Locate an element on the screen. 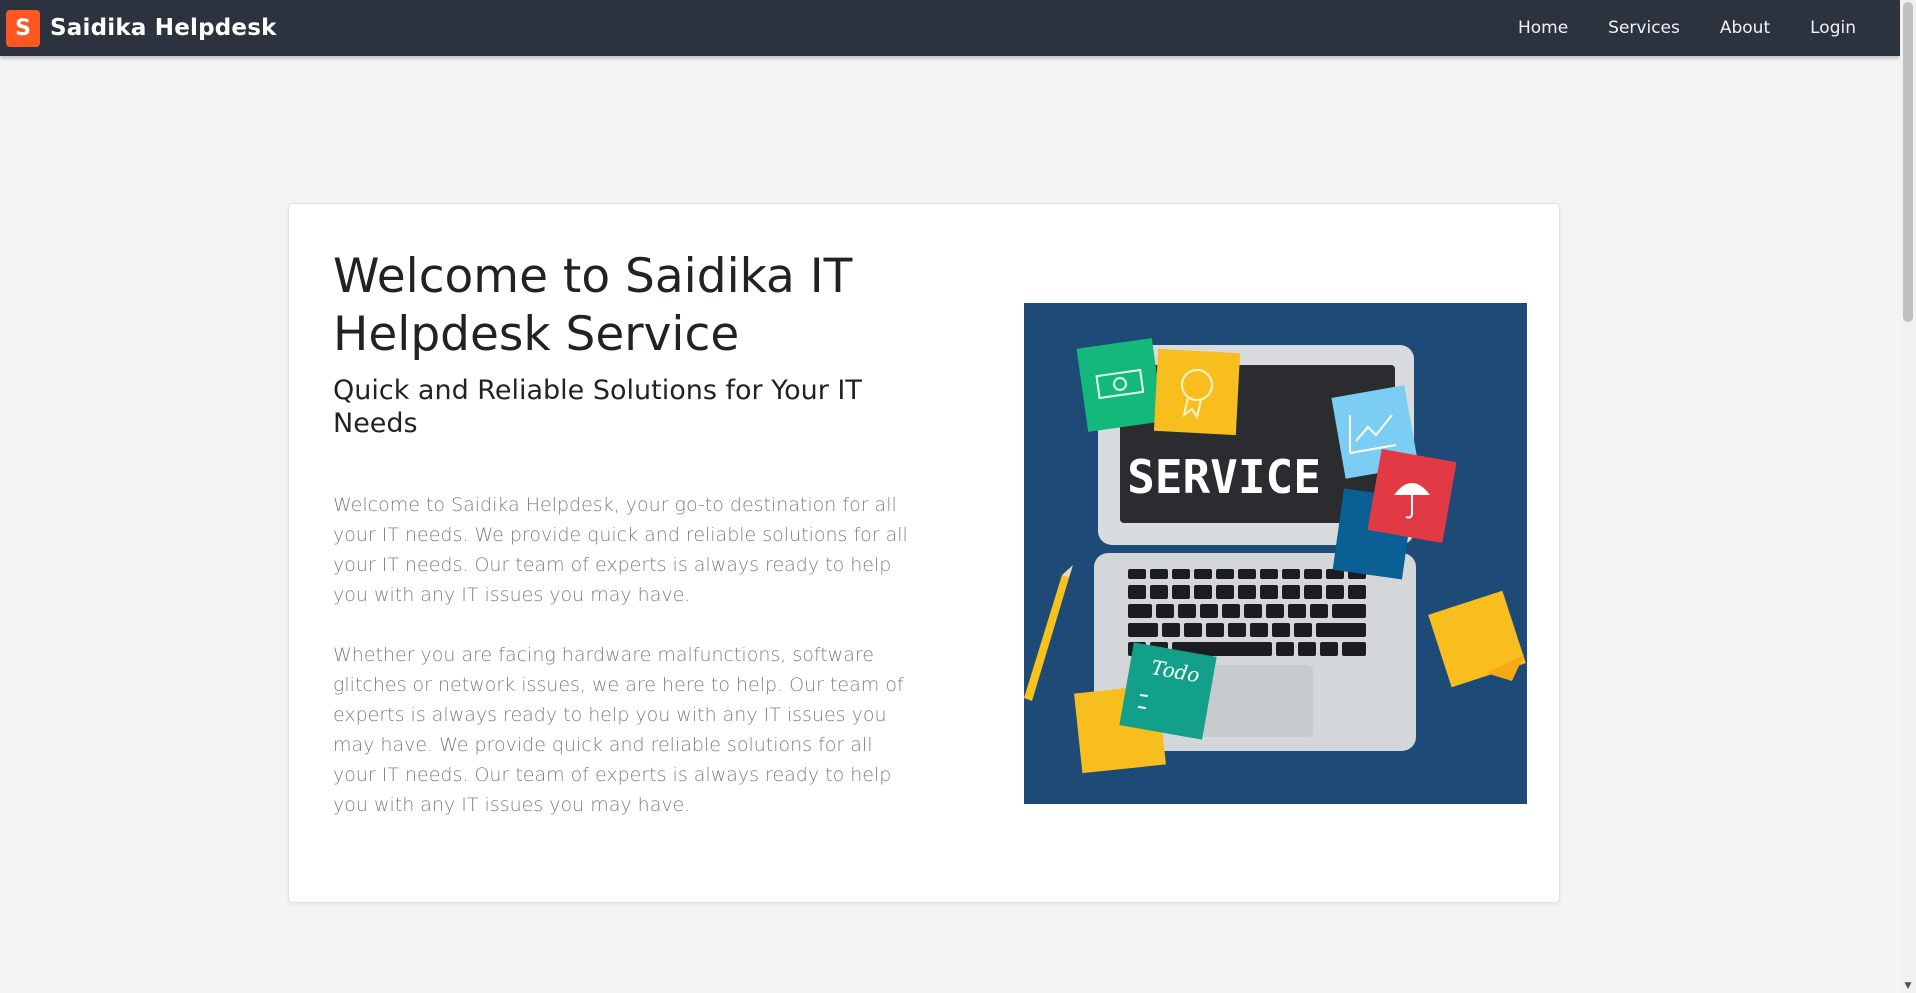 The width and height of the screenshot is (1916, 993). scrollbar-thumb is located at coordinates (1908, 162).